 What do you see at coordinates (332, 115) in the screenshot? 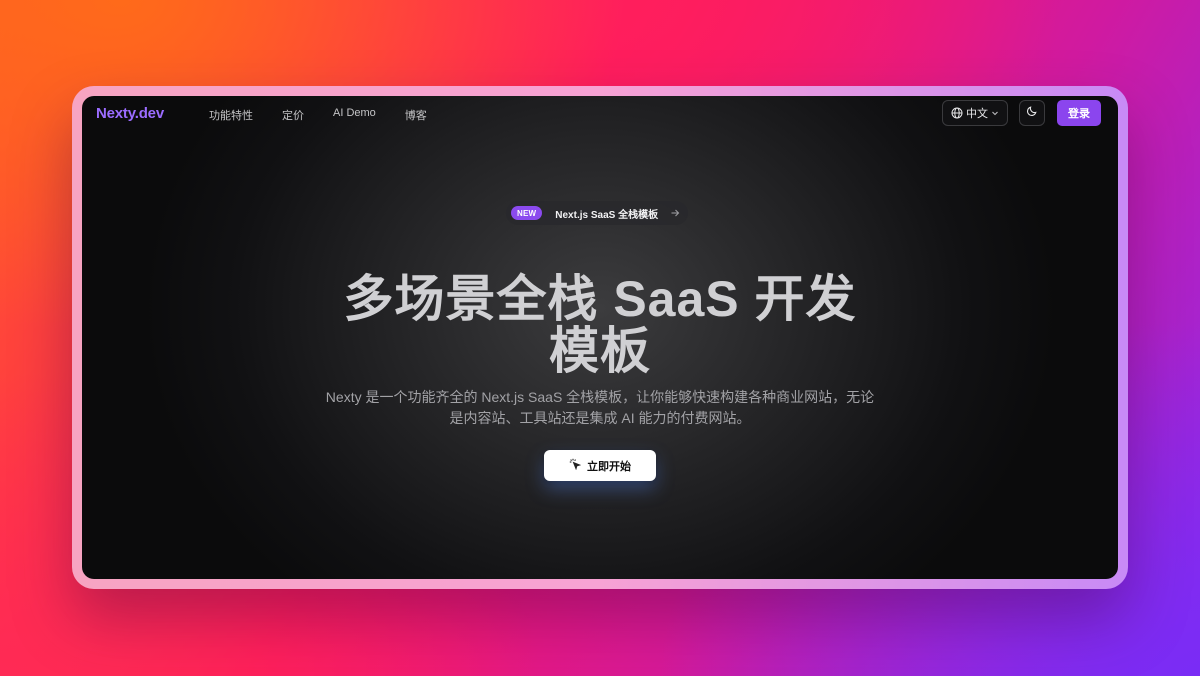
I see `nav-links: 功能特性 定价 AI Demo 博客` at bounding box center [332, 115].